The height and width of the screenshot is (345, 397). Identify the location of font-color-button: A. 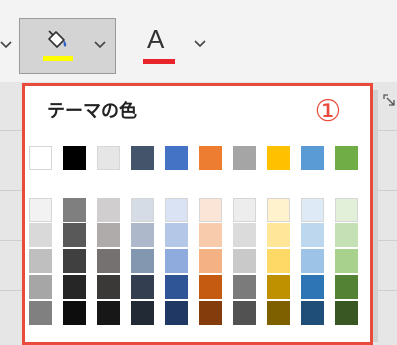
(161, 47).